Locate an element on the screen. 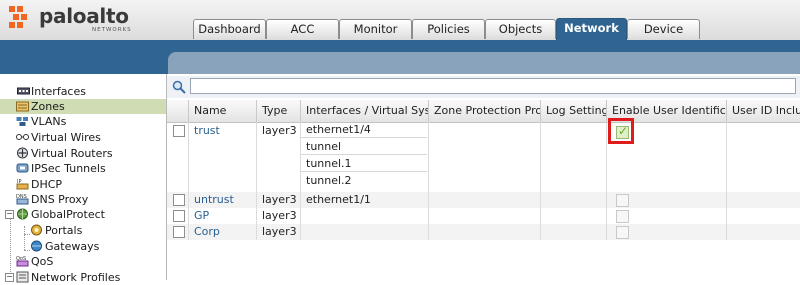  zone-name-link: GP is located at coordinates (201, 215).